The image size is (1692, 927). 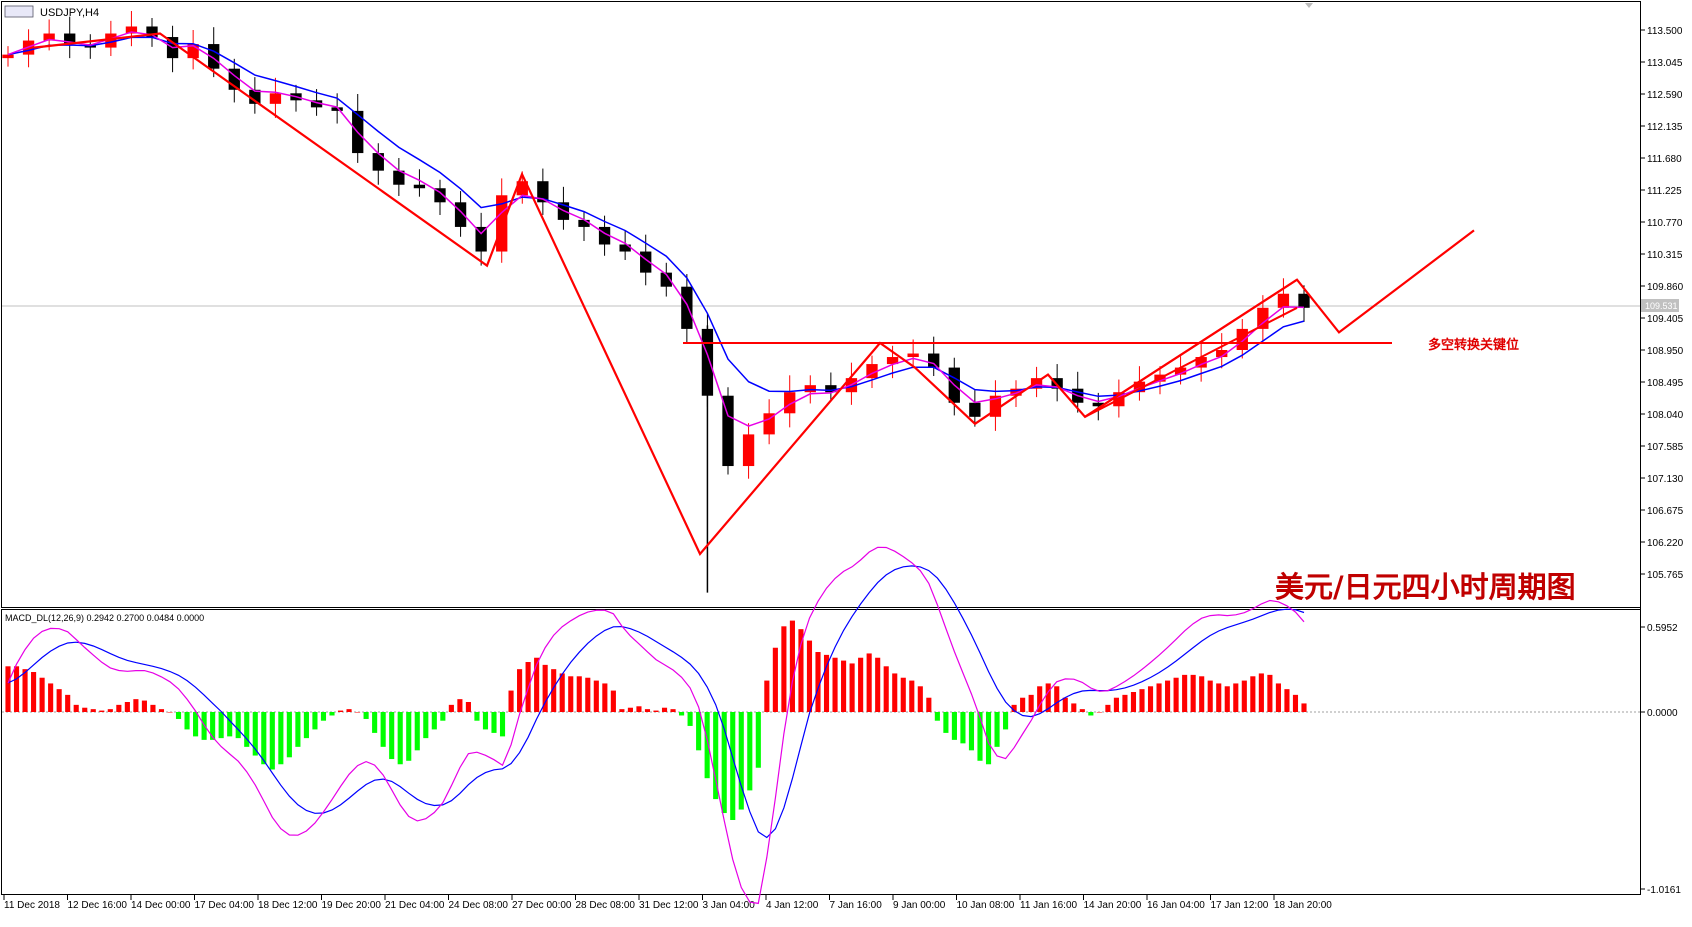 I want to click on time-tick-label: 21 Dec 04:00, so click(x=415, y=905).